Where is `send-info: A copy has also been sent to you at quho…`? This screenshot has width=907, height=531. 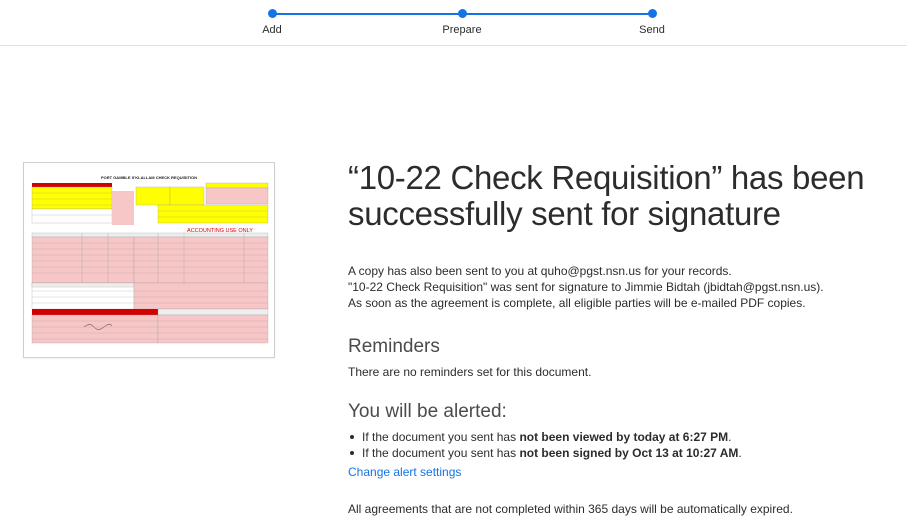
send-info: A copy has also been sent to you at quho… is located at coordinates (618, 287).